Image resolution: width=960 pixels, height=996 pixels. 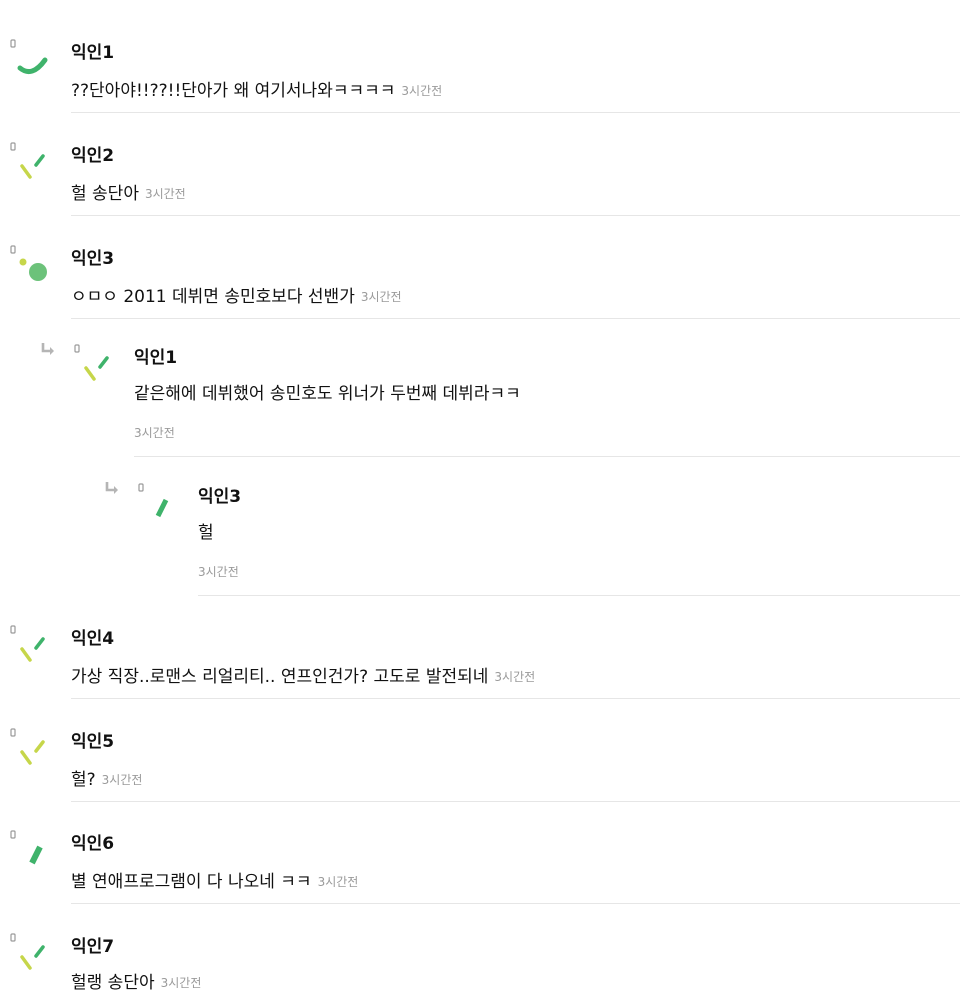 I want to click on comment-text: ㅇㅁㅇ 2011 데뷔면 송민호보다 선밴가 3시간전, so click(x=236, y=294).